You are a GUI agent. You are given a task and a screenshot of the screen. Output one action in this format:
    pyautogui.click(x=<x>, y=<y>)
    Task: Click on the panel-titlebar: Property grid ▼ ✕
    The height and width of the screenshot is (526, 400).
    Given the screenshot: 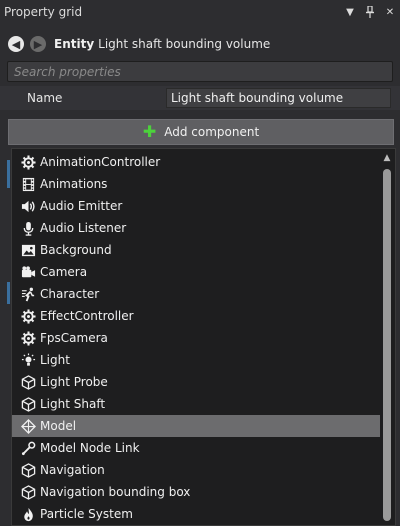 What is the action you would take?
    pyautogui.click(x=200, y=12)
    